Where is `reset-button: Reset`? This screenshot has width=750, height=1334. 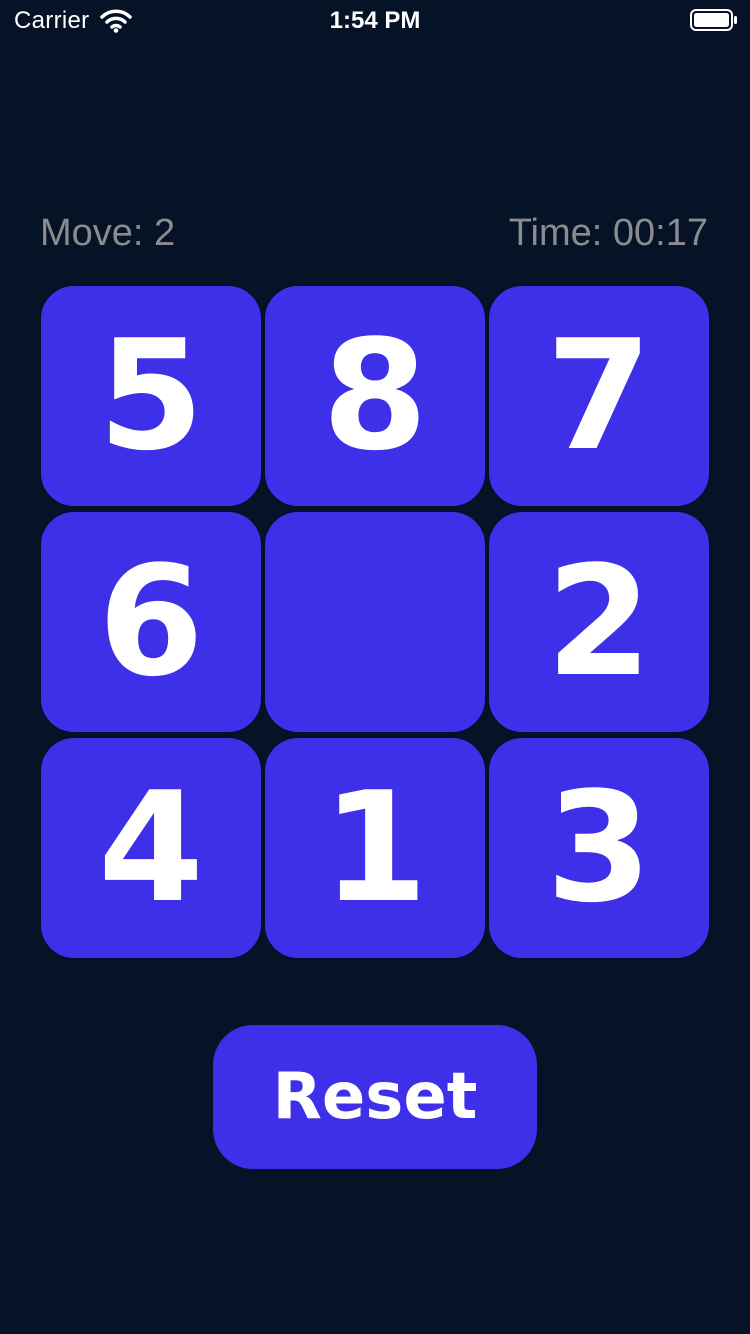 reset-button: Reset is located at coordinates (375, 1097).